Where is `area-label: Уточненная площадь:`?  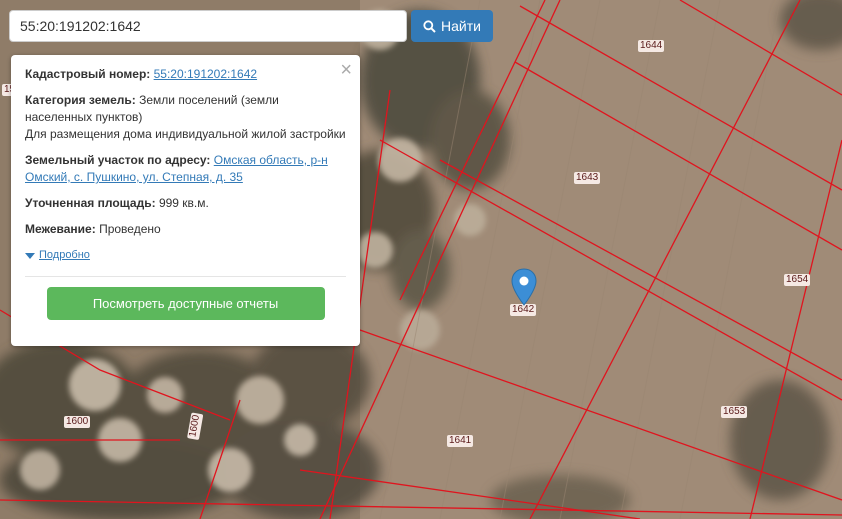
area-label: Уточненная площадь: is located at coordinates (90, 203).